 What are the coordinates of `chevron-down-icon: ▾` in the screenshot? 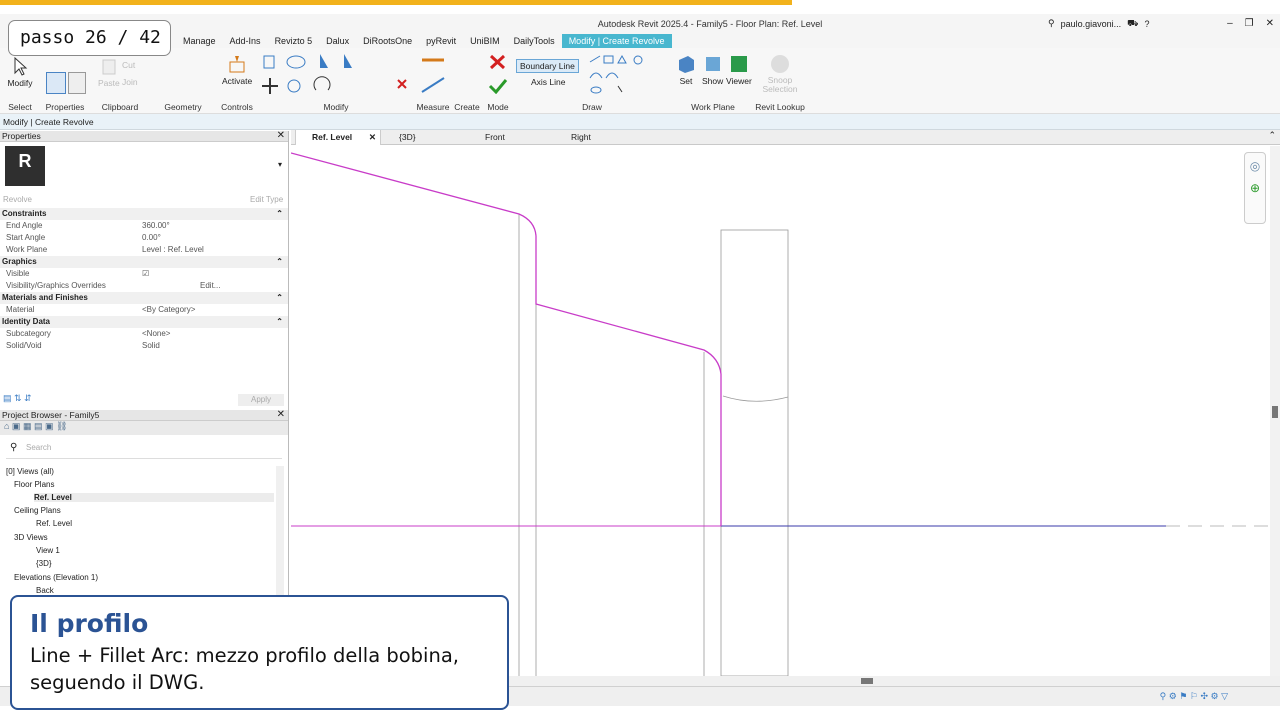 It's located at (280, 164).